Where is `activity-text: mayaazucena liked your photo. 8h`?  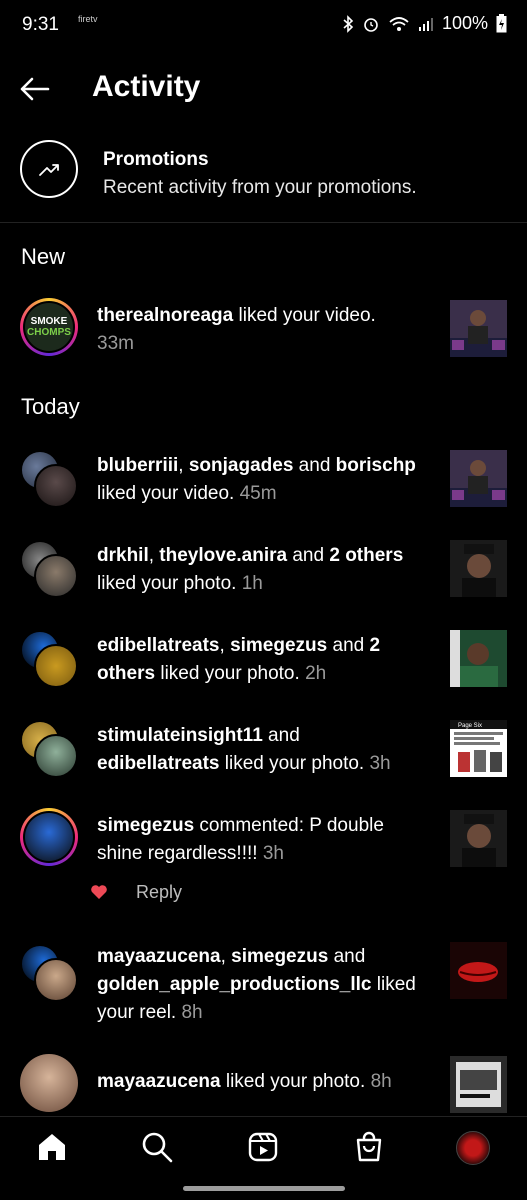 activity-text: mayaazucena liked your photo. 8h is located at coordinates (244, 1081).